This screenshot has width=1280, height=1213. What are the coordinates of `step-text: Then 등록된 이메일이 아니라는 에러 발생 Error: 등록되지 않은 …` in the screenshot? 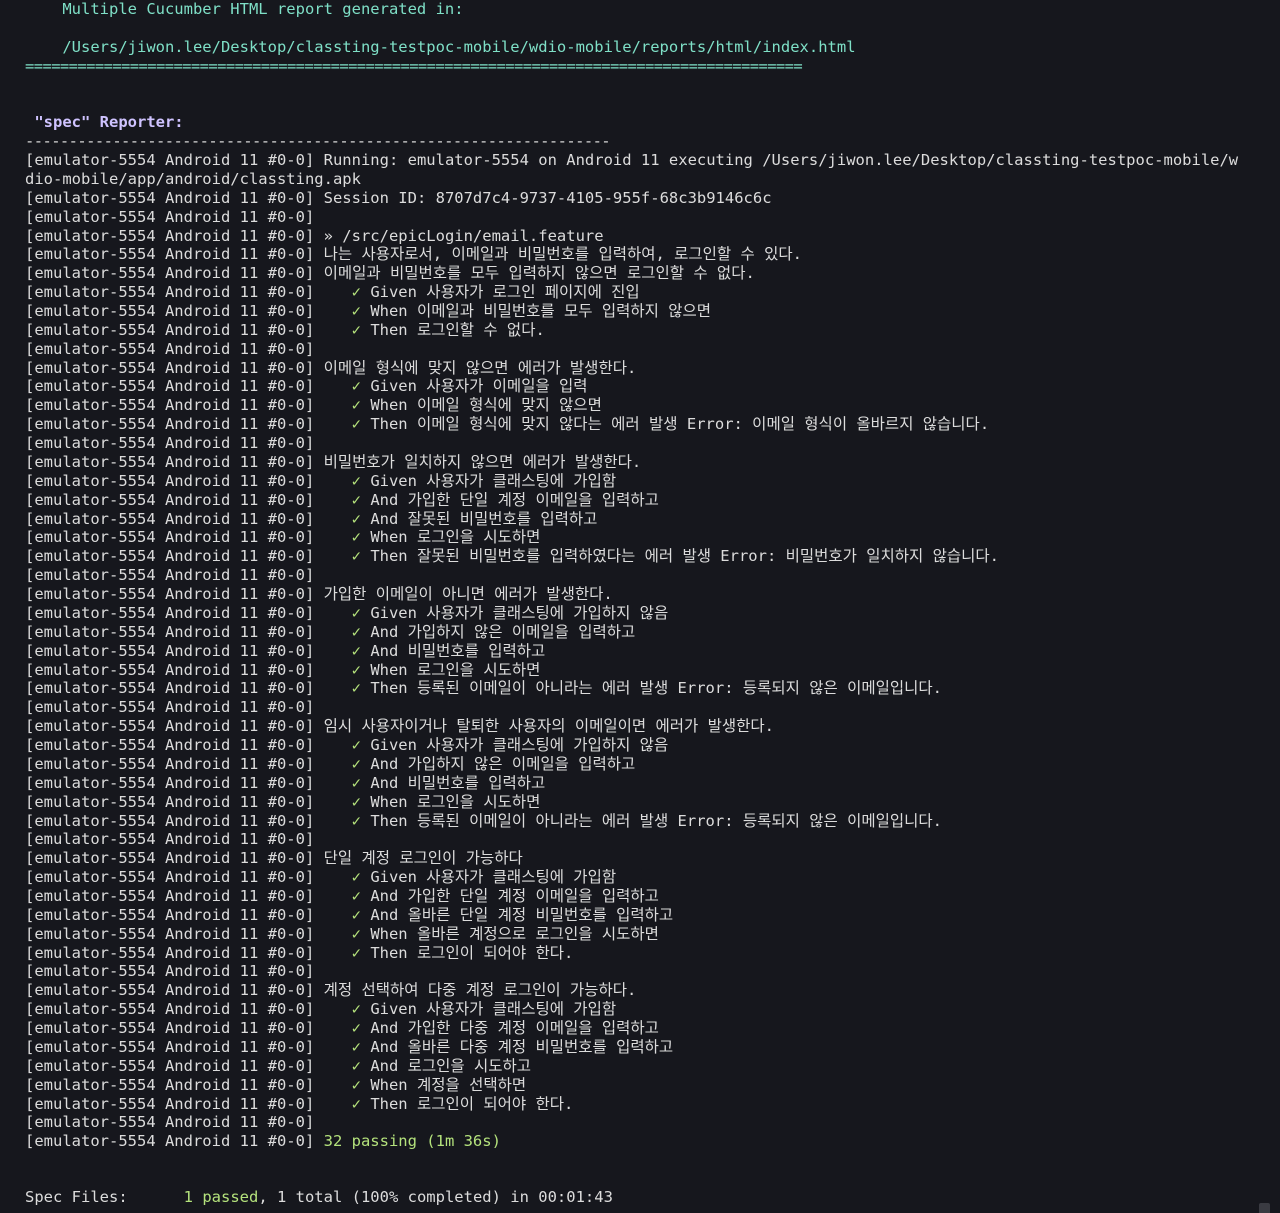 It's located at (656, 820).